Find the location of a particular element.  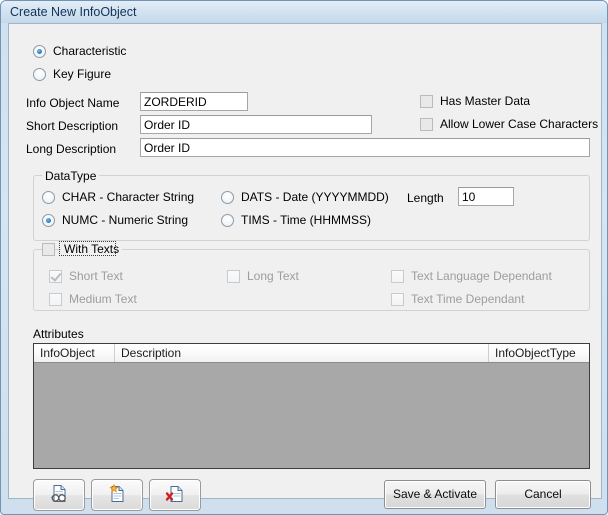

radio-numc-label: NUMC - Numeric String is located at coordinates (125, 220).